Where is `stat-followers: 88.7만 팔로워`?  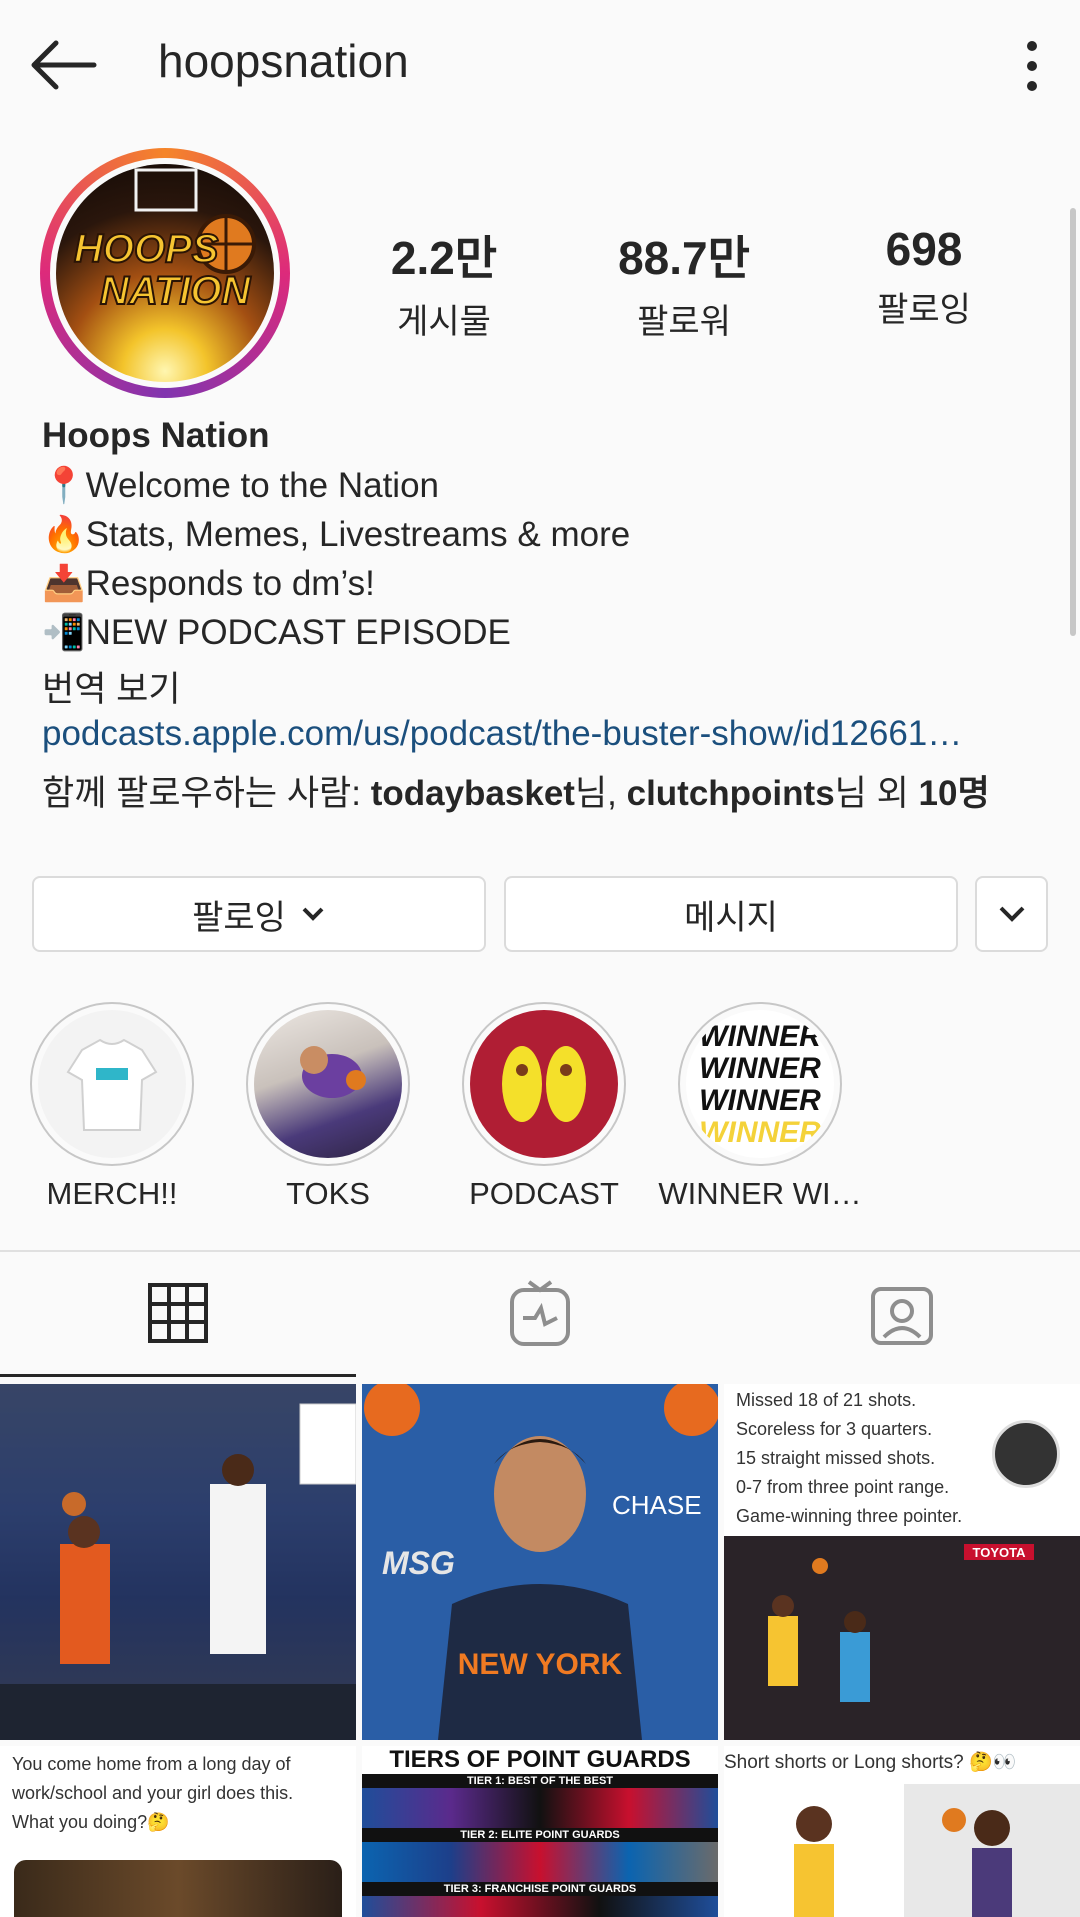 stat-followers: 88.7만 팔로워 is located at coordinates (684, 282).